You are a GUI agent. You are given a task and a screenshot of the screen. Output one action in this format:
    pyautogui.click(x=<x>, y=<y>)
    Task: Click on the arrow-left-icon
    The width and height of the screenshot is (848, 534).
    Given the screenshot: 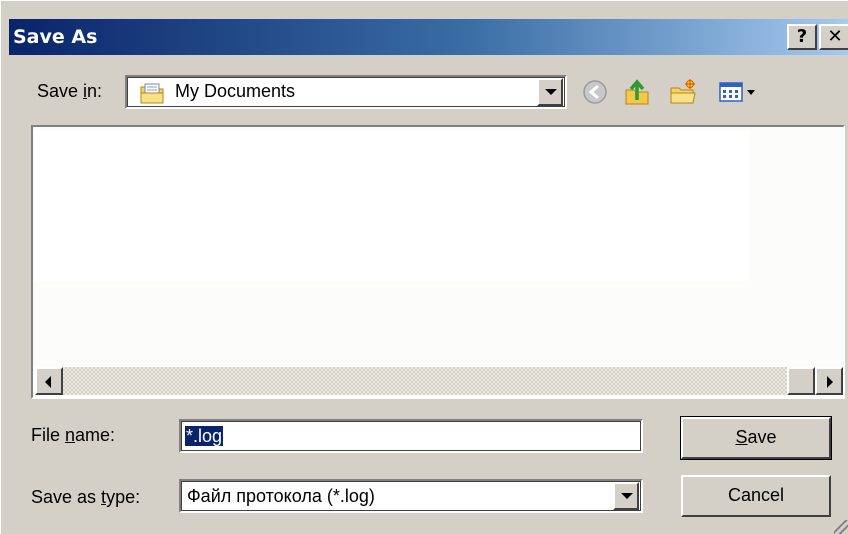 What is the action you would take?
    pyautogui.click(x=48, y=382)
    